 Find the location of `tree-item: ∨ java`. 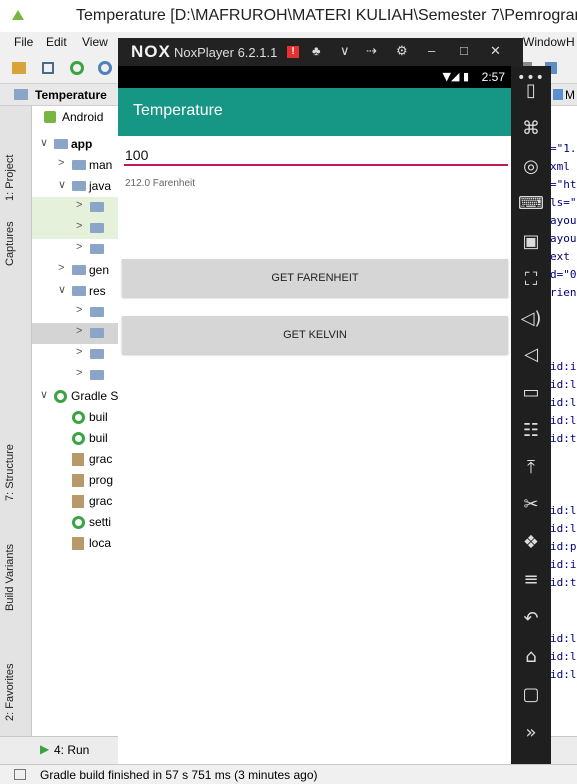

tree-item: ∨ java is located at coordinates (77, 186).